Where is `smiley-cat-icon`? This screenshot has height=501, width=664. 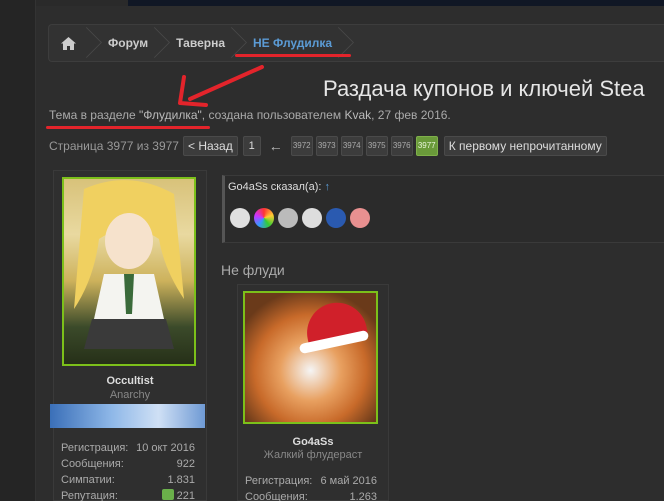 smiley-cat-icon is located at coordinates (288, 218).